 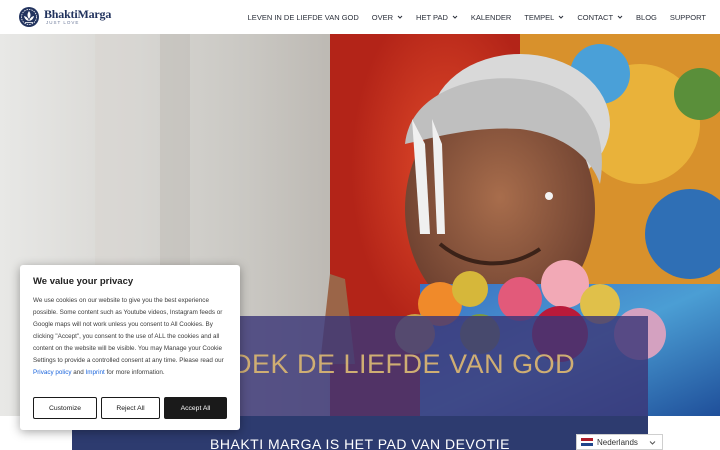 I want to click on cookie-and-text: and, so click(x=78, y=372).